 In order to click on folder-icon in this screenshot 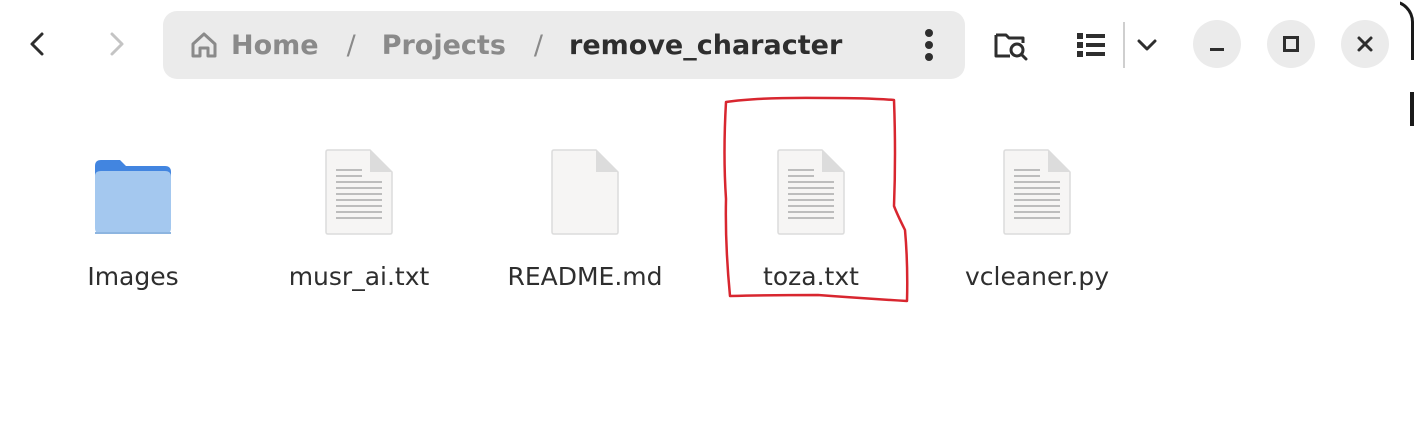, I will do `click(133, 197)`.